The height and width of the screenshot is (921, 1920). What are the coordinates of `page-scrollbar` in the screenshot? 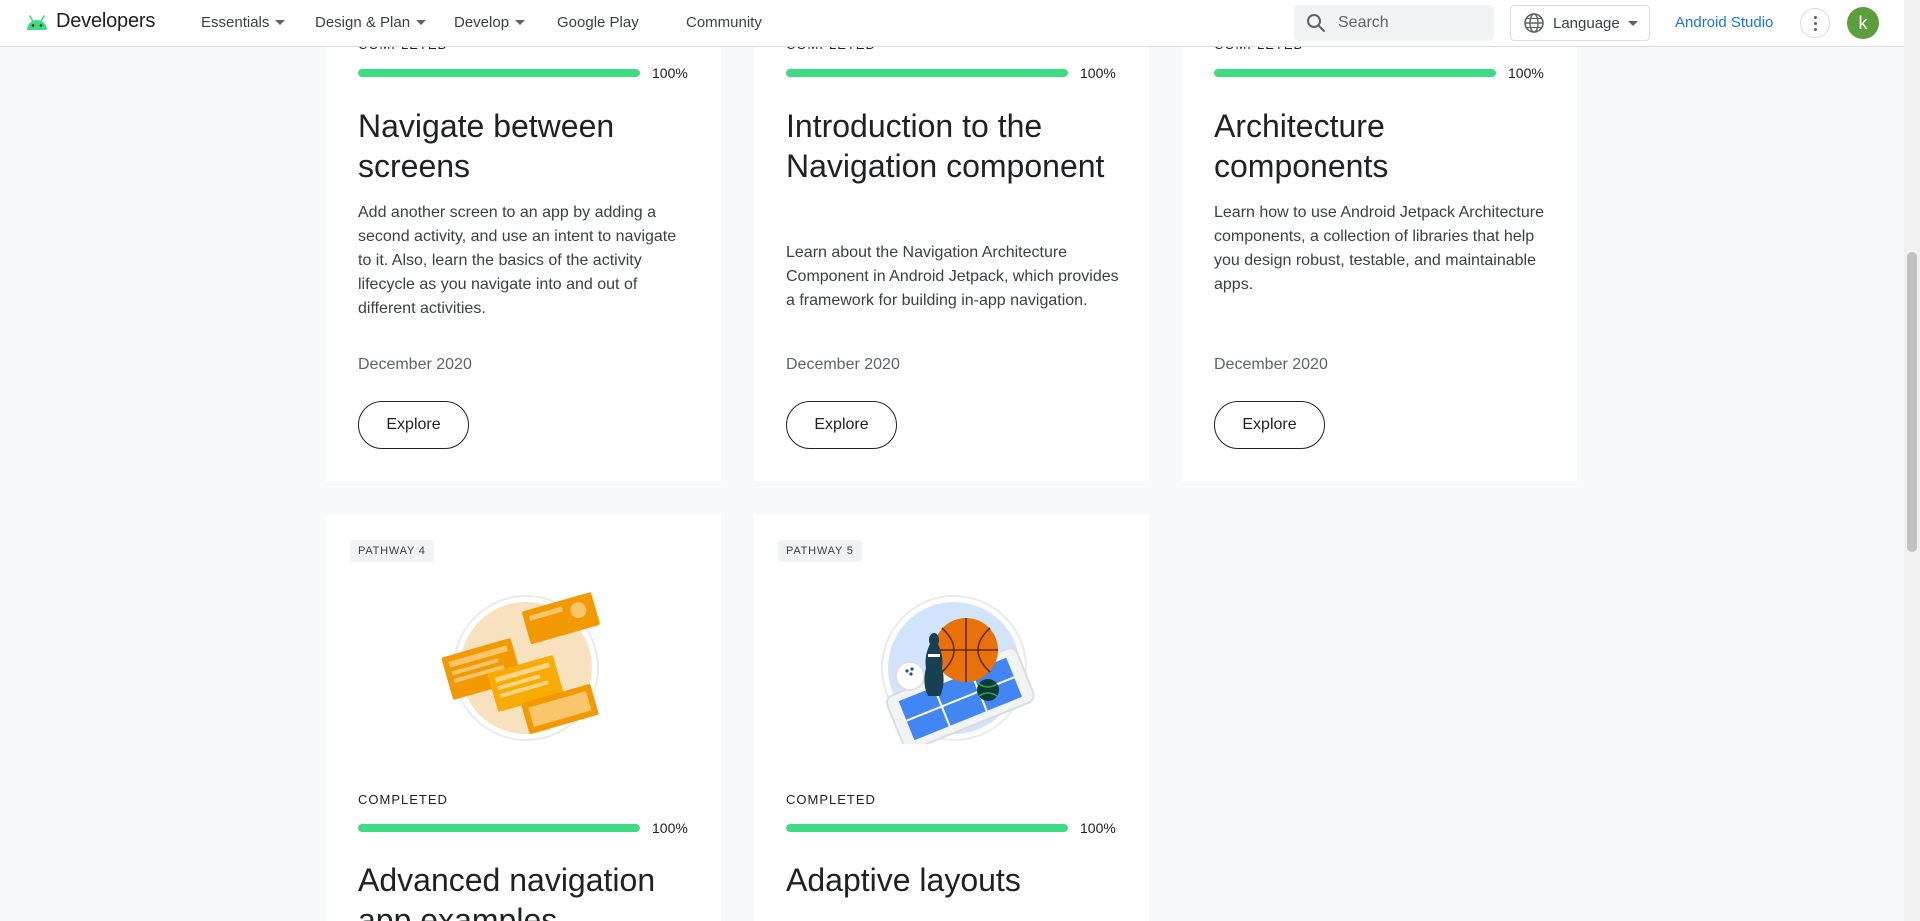 It's located at (1912, 460).